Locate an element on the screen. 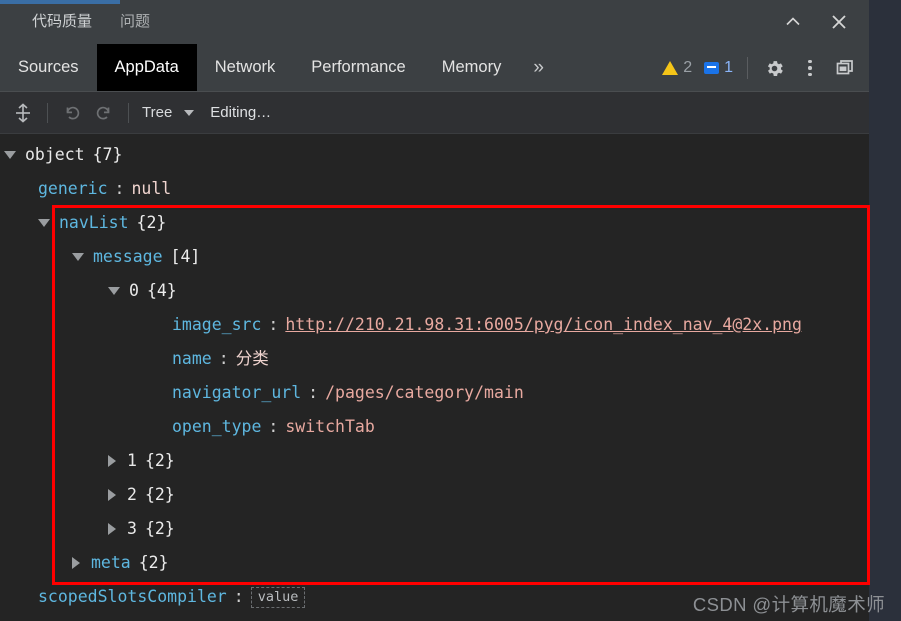 This screenshot has width=901, height=621. tree-key-message: message is located at coordinates (128, 256).